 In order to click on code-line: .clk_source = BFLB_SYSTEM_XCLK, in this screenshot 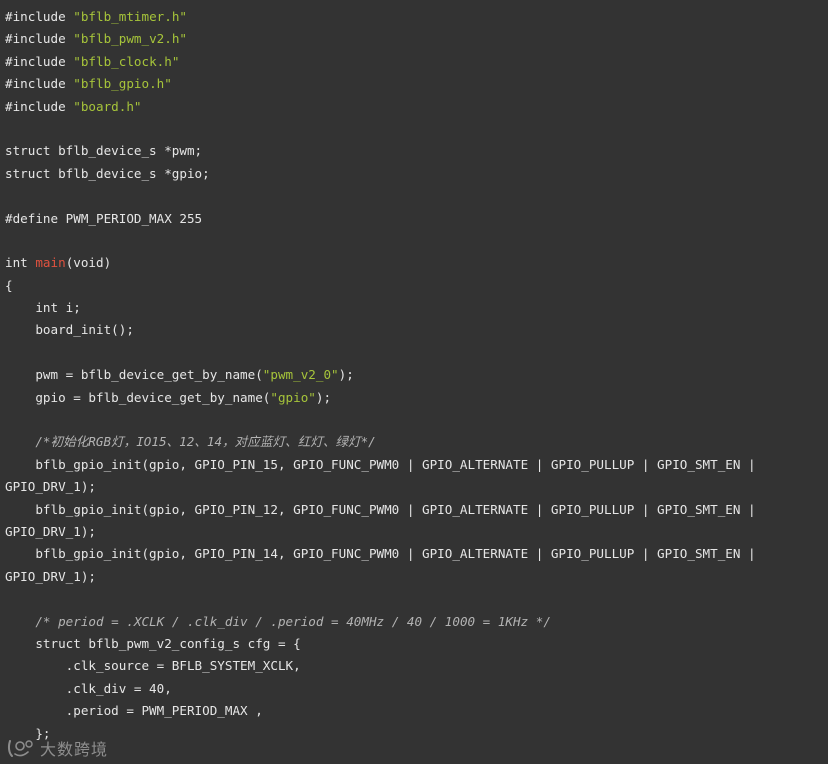, I will do `click(416, 666)`.